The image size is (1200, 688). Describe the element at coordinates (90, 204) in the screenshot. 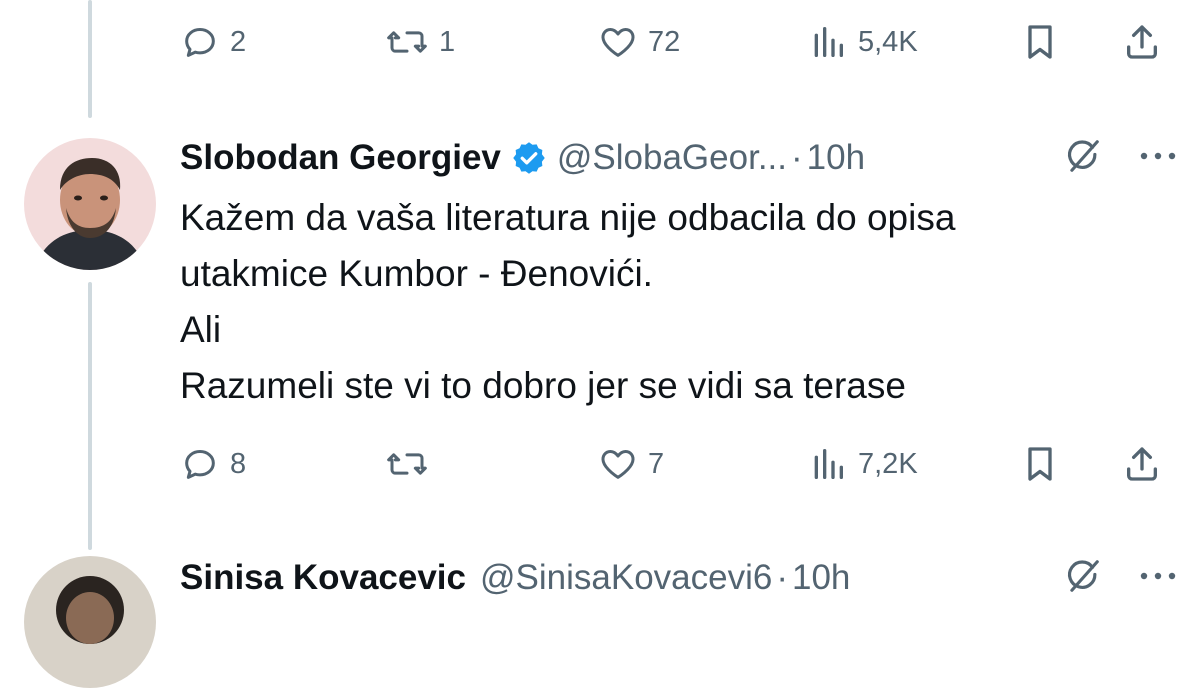

I see `avatar-slobodan-georgiev` at that location.